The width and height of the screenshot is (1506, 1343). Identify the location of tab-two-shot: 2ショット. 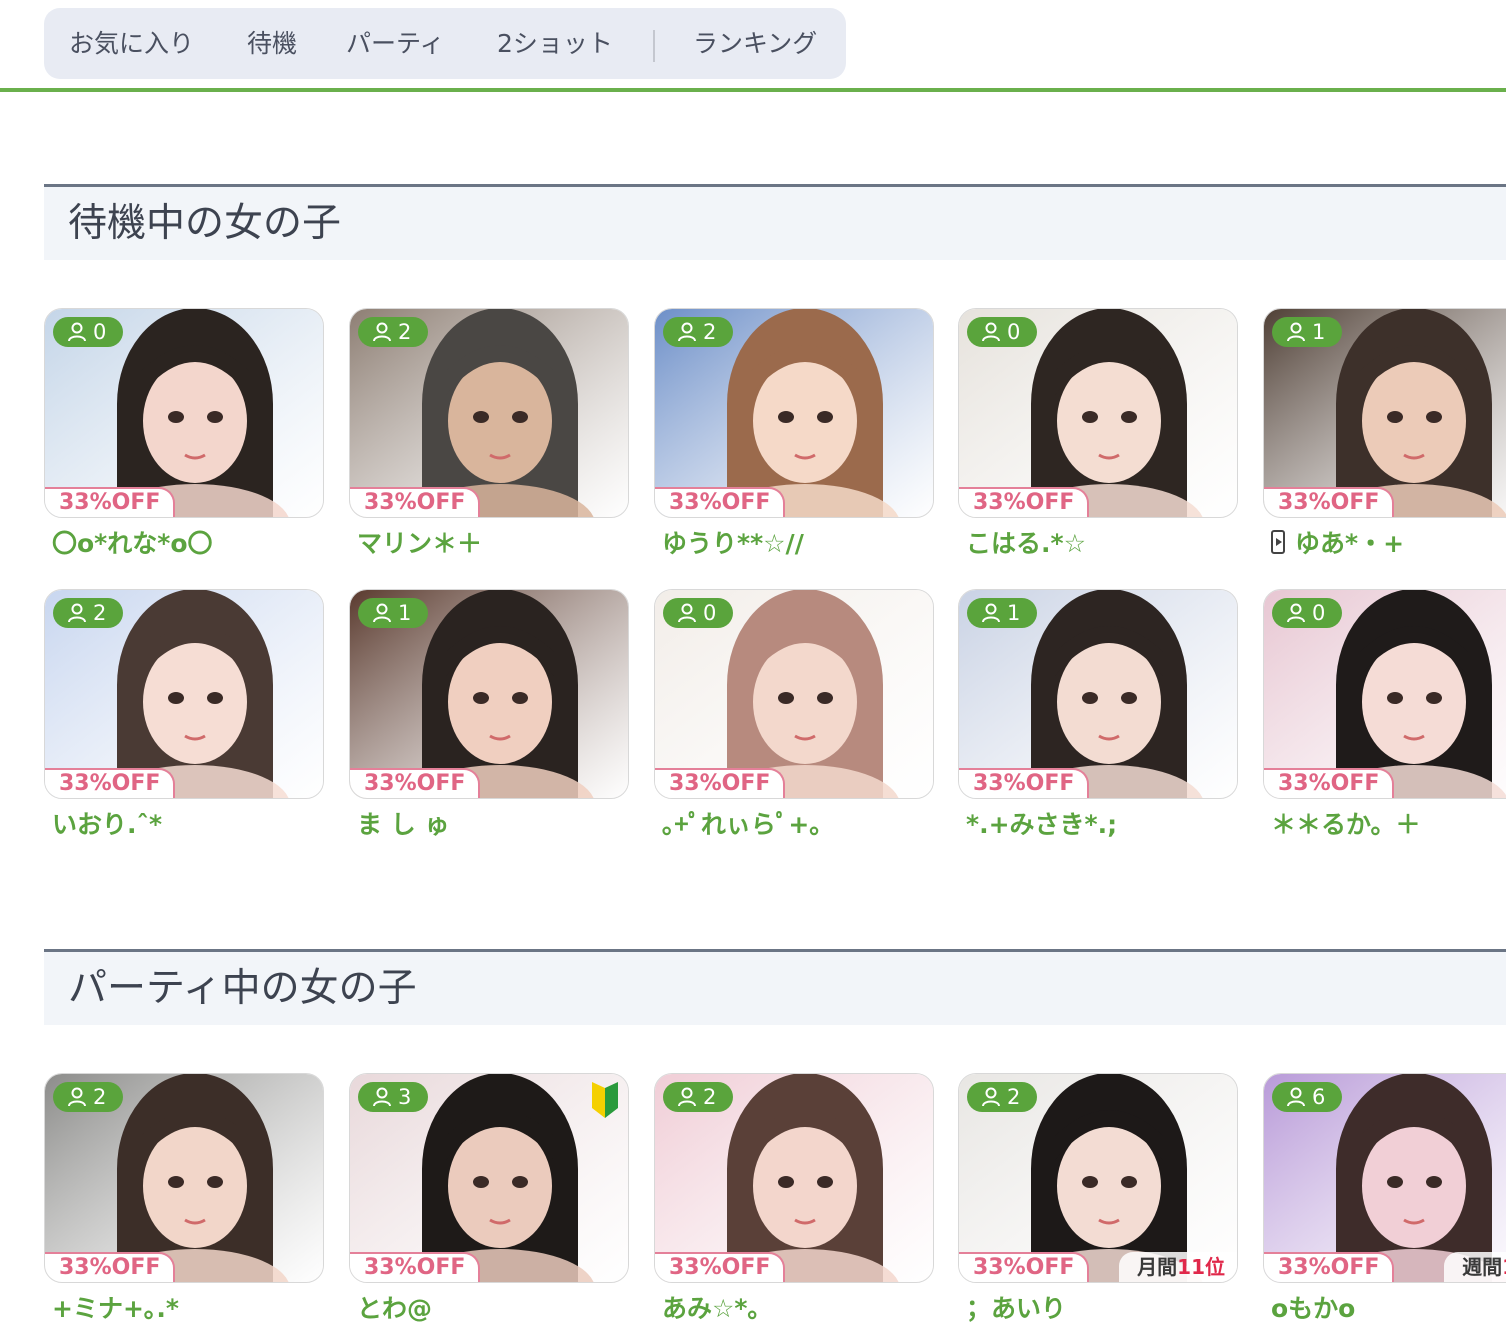
(555, 43).